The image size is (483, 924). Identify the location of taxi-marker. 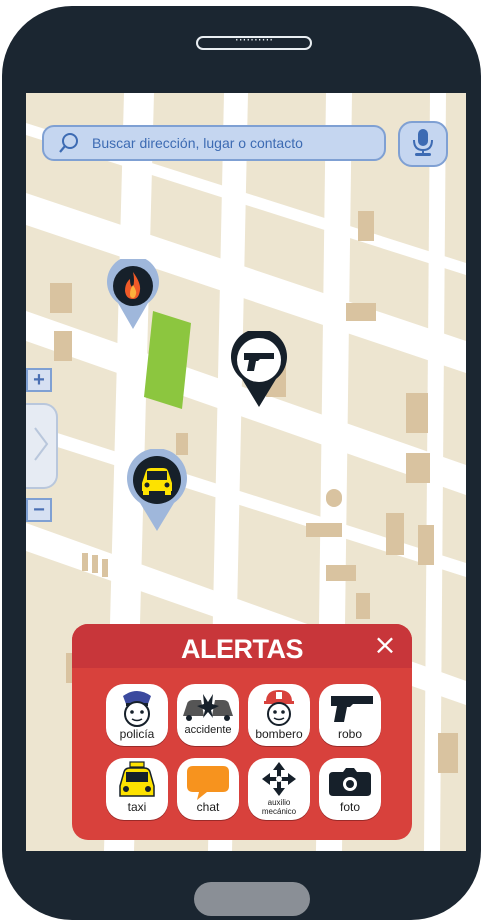
(157, 493).